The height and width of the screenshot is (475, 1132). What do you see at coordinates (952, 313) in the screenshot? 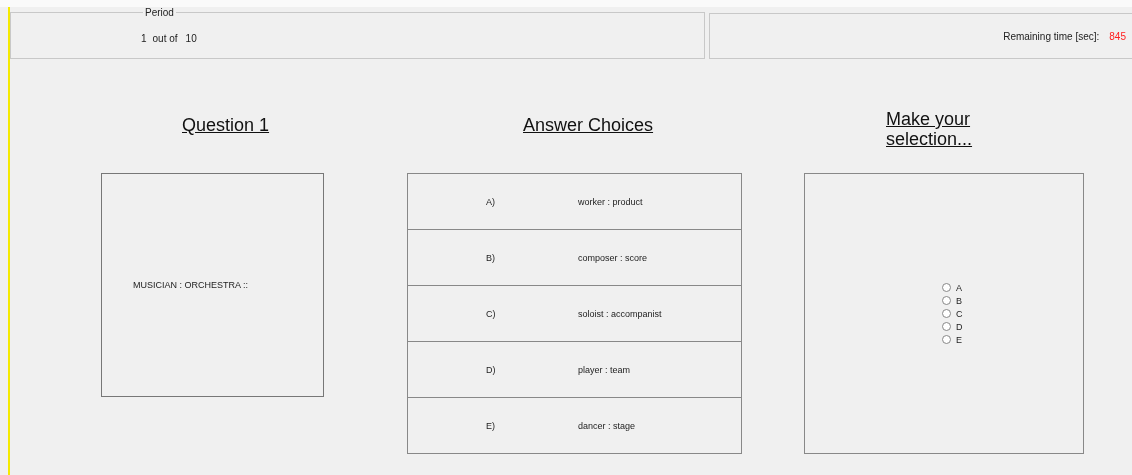
I see `radio-option: C` at bounding box center [952, 313].